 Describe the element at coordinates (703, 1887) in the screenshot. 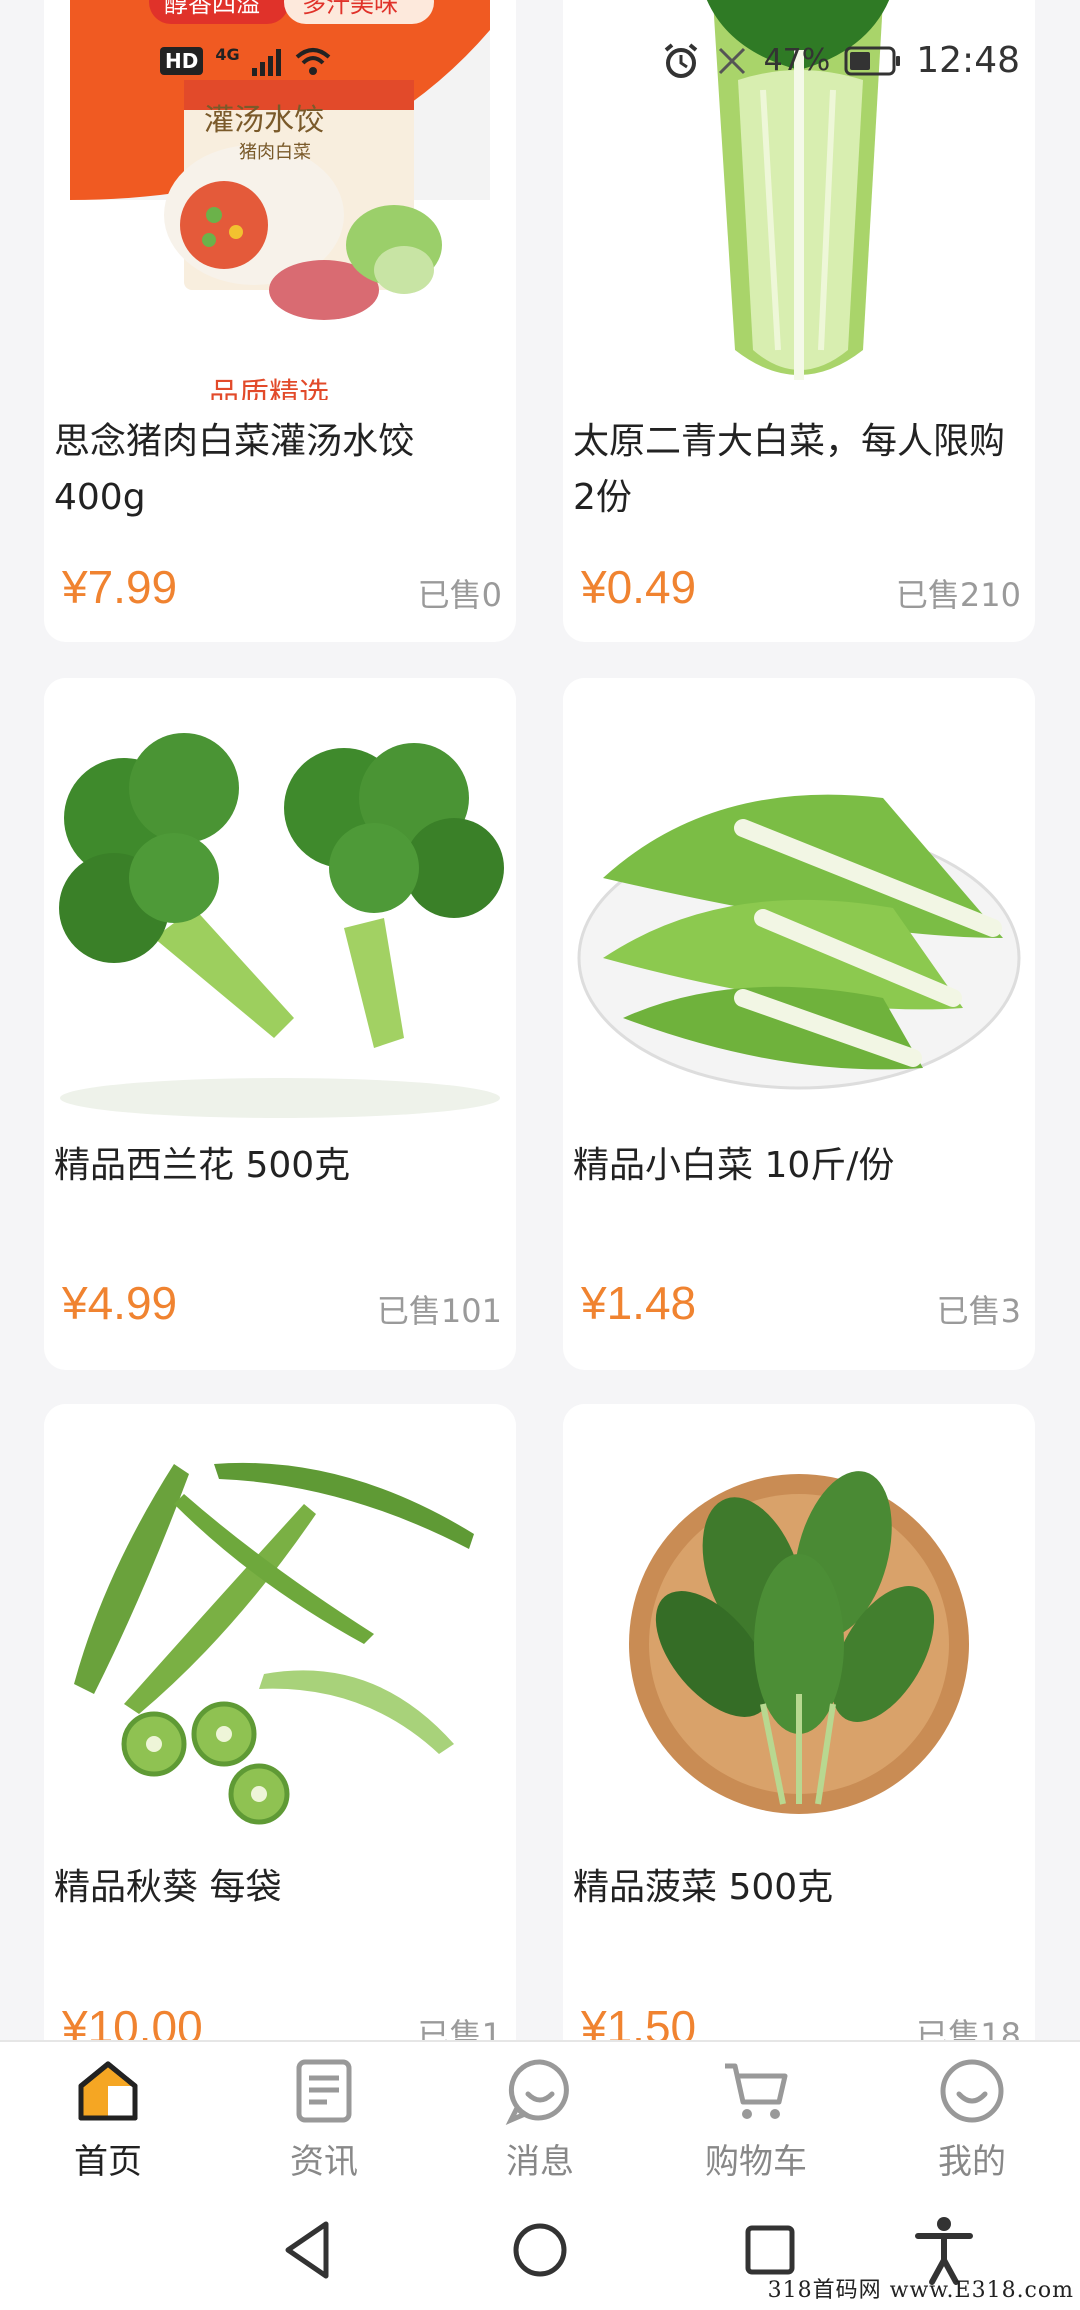

I see `product-title: 精品菠菜 500克` at that location.